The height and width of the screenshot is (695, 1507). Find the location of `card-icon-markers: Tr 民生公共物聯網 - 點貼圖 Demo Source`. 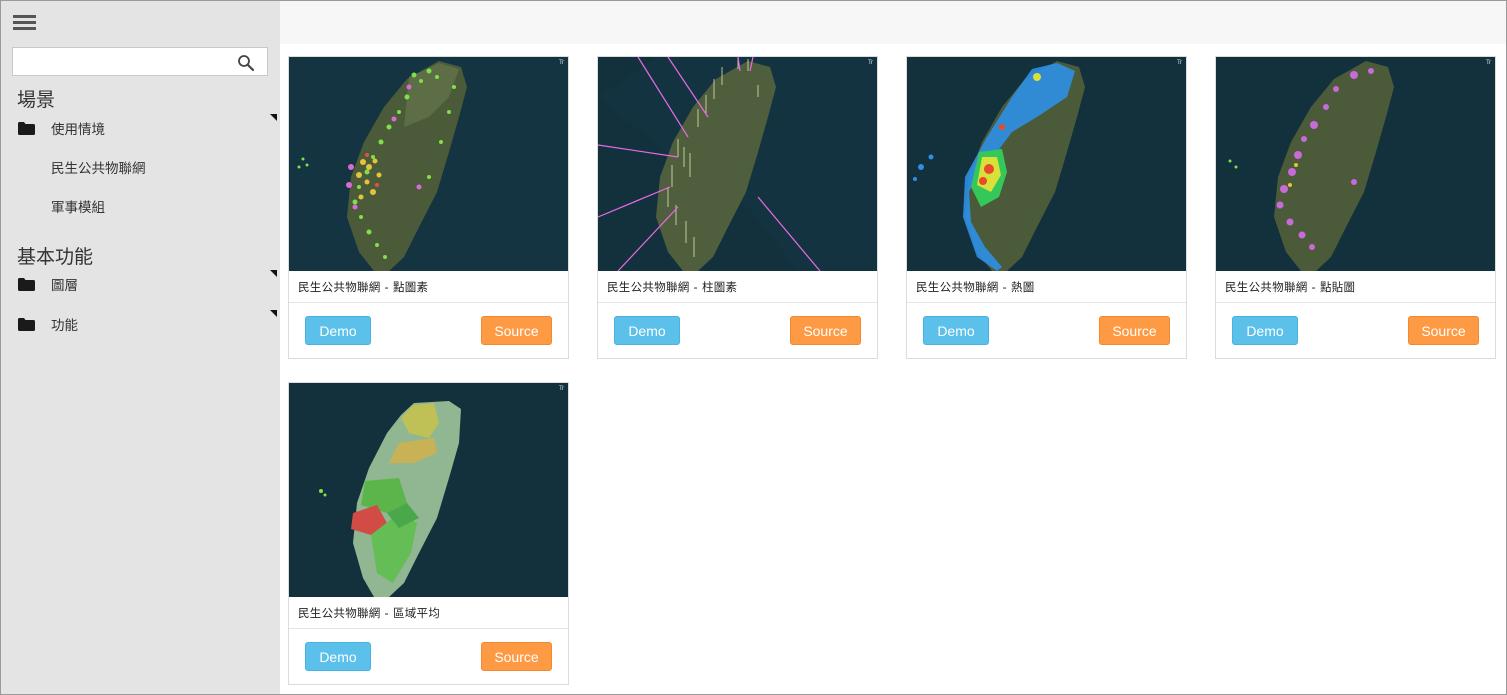

card-icon-markers: Tr 民生公共物聯網 - 點貼圖 Demo Source is located at coordinates (1355, 207).